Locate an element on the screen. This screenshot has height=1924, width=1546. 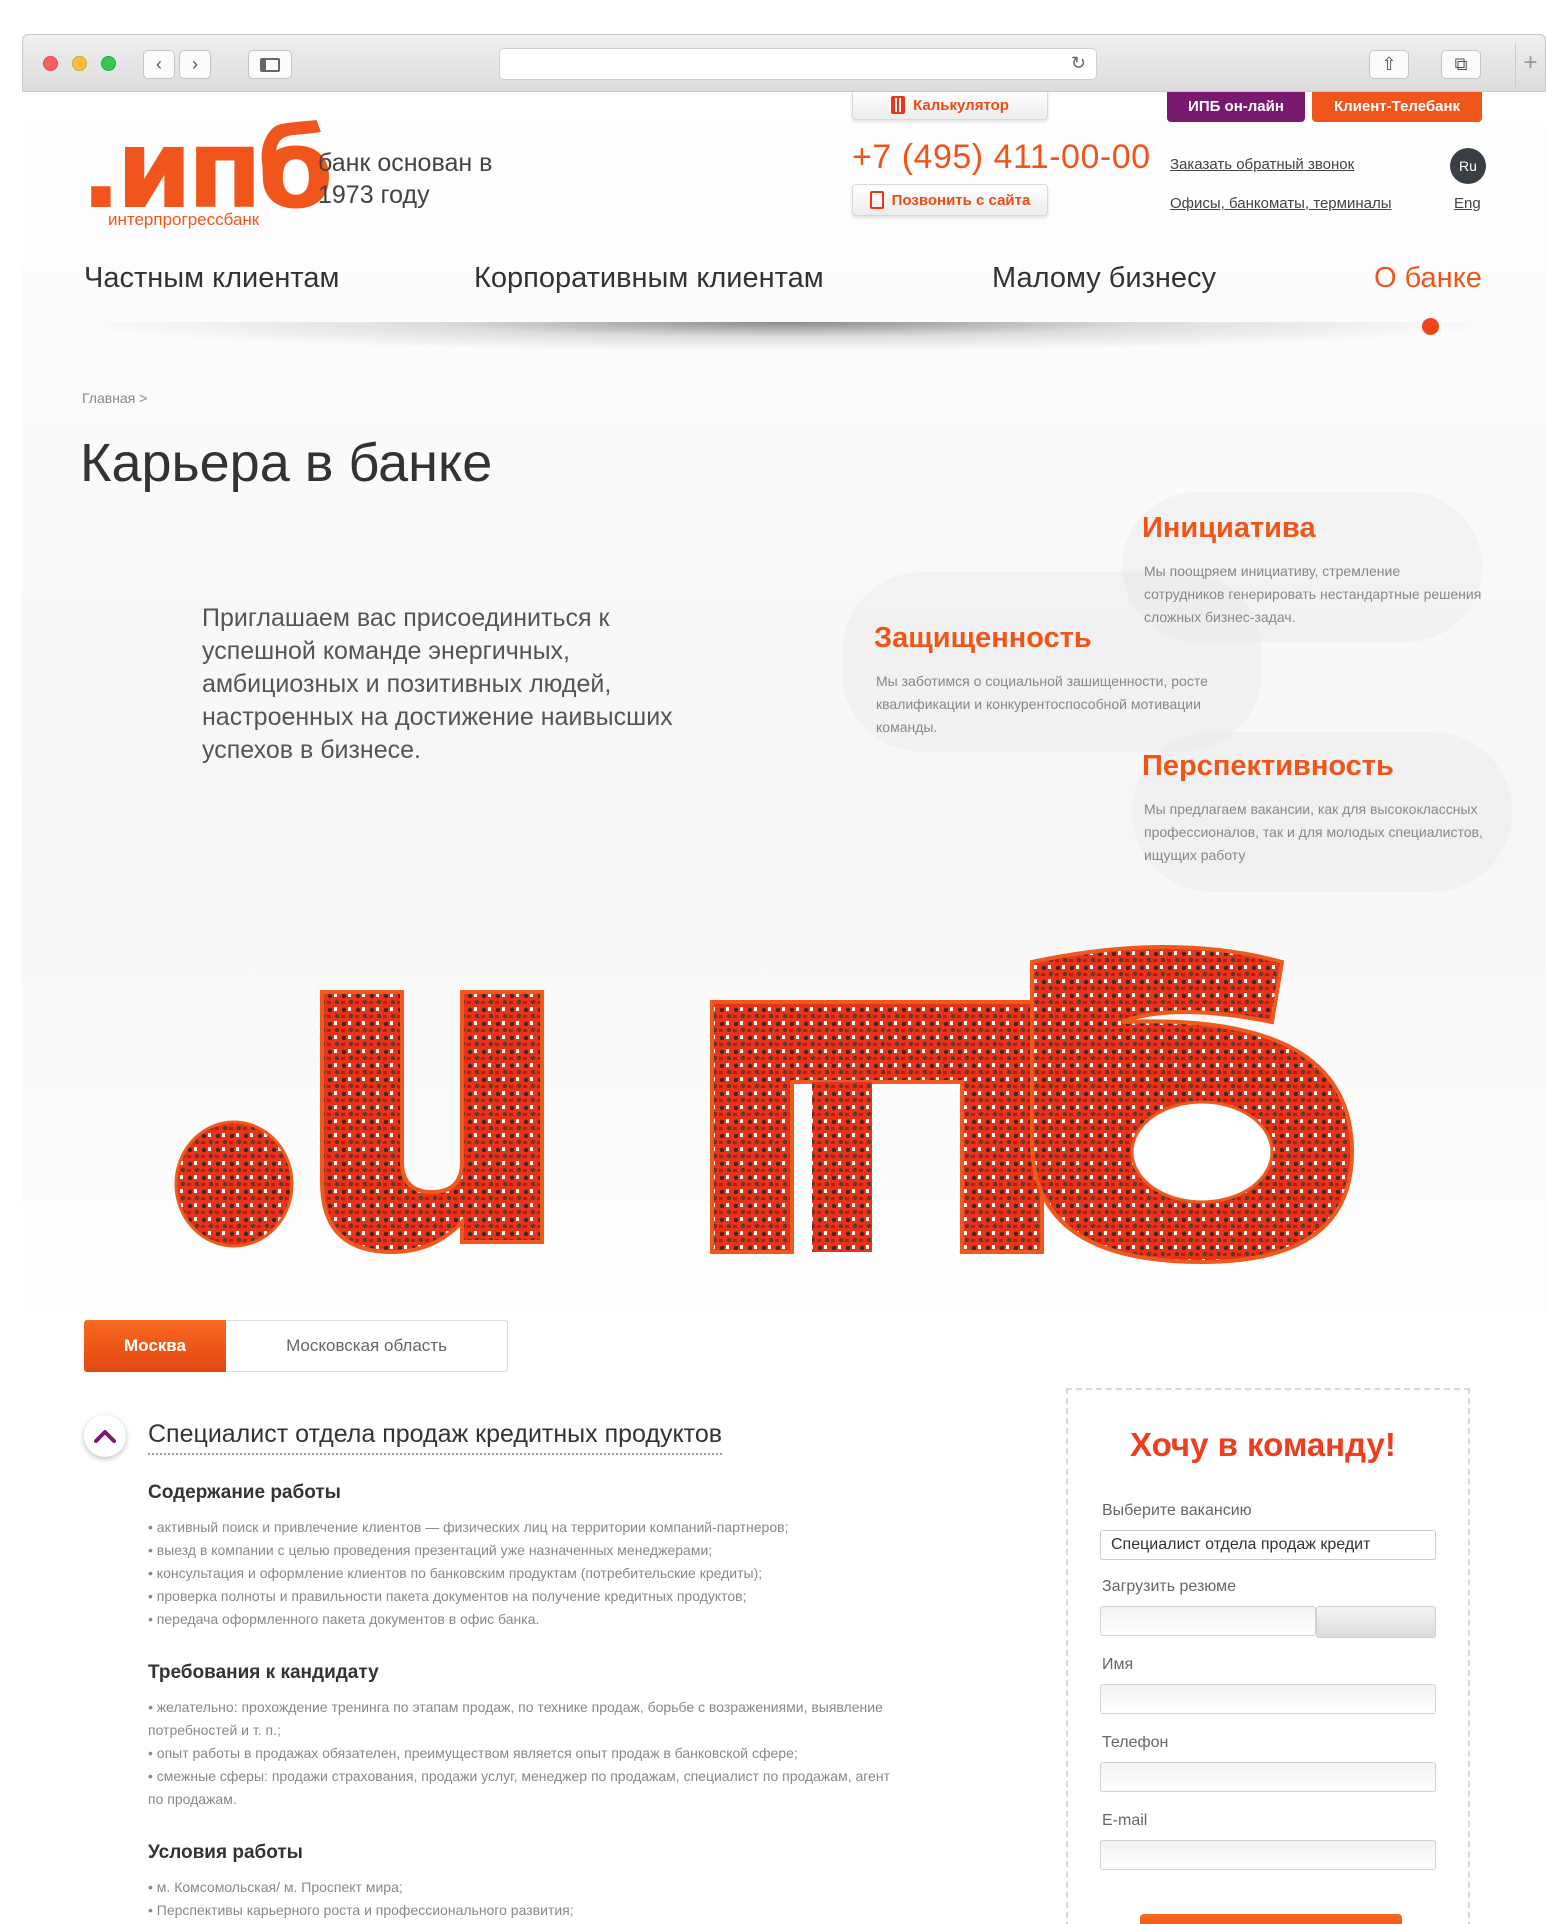
sidebar-toggle-button is located at coordinates (270, 64).